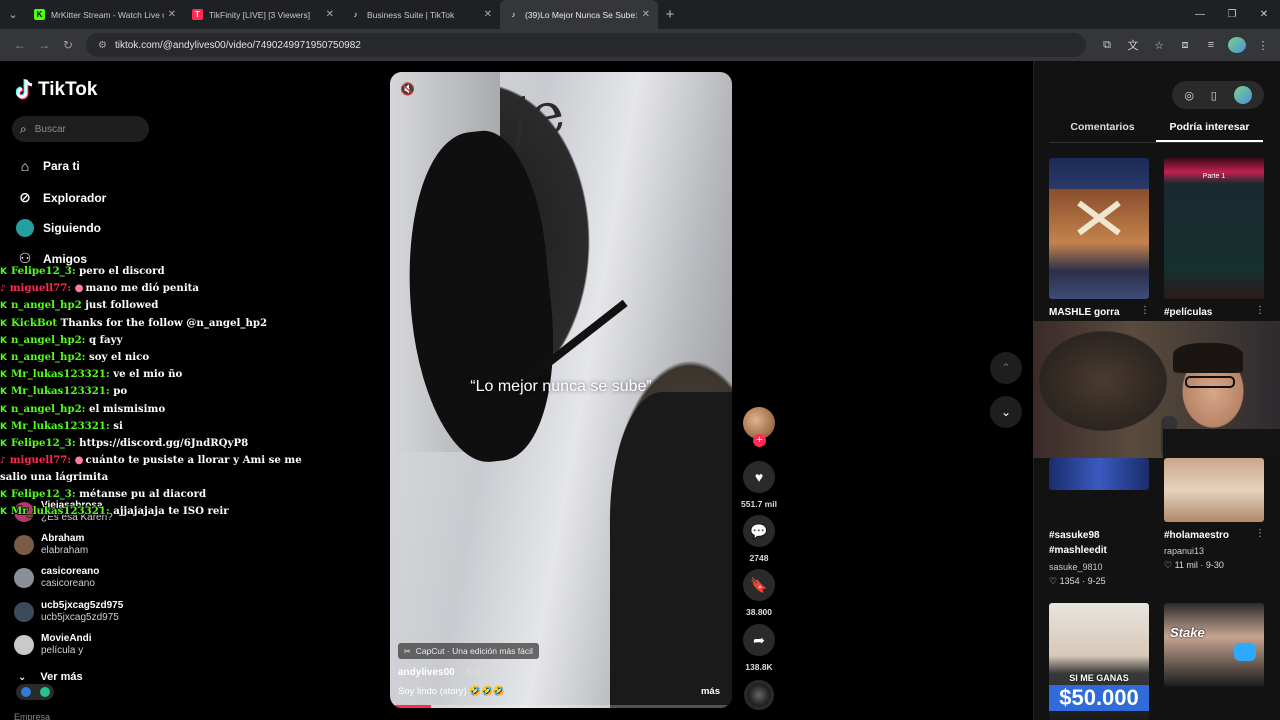 The height and width of the screenshot is (720, 1280). I want to click on tab-suggested: Podría interesar, so click(1209, 131).